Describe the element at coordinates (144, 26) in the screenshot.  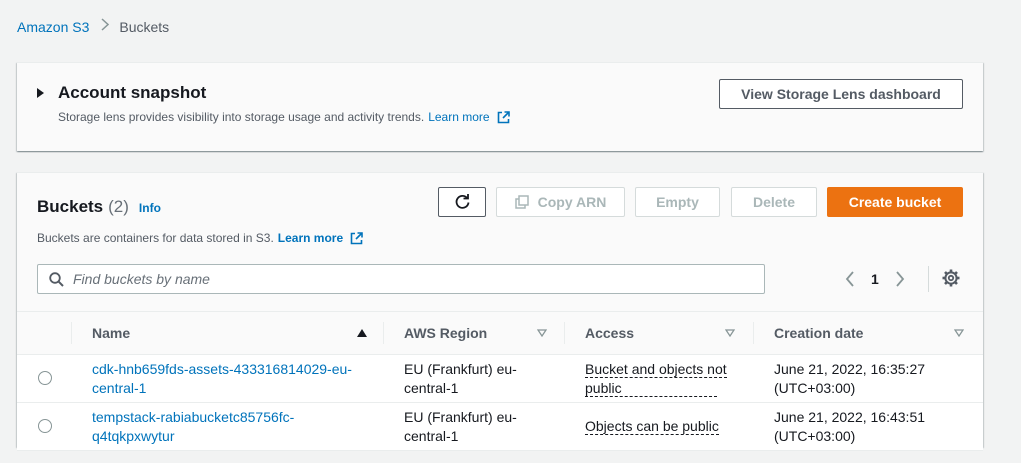
I see `breadcrumb-buckets: Buckets` at that location.